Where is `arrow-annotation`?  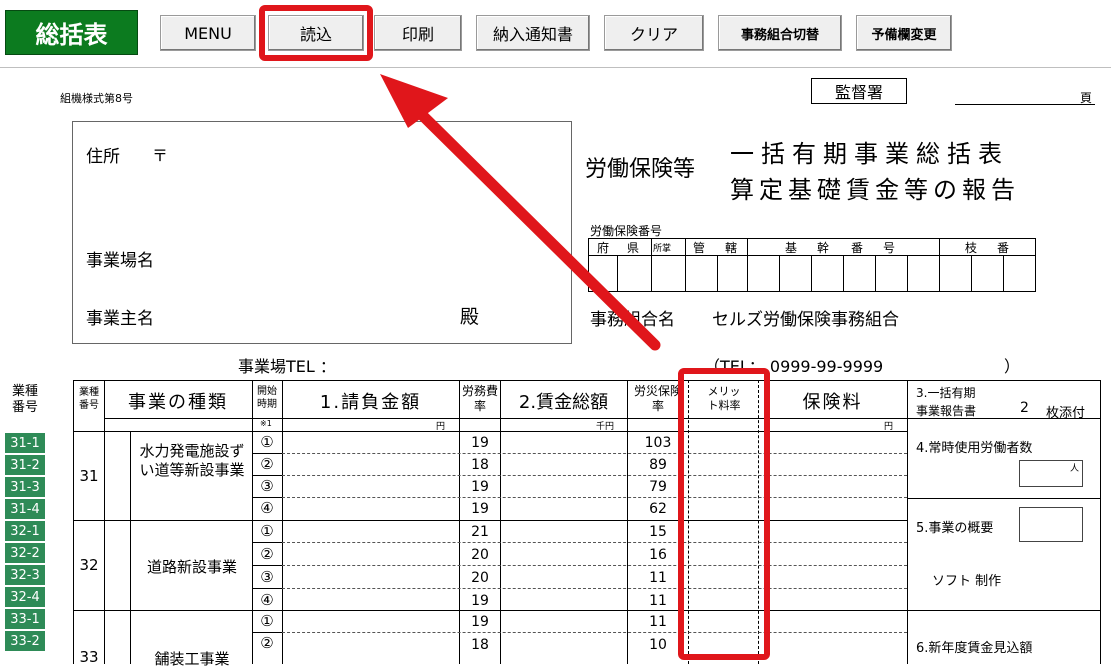
arrow-annotation is located at coordinates (520, 212).